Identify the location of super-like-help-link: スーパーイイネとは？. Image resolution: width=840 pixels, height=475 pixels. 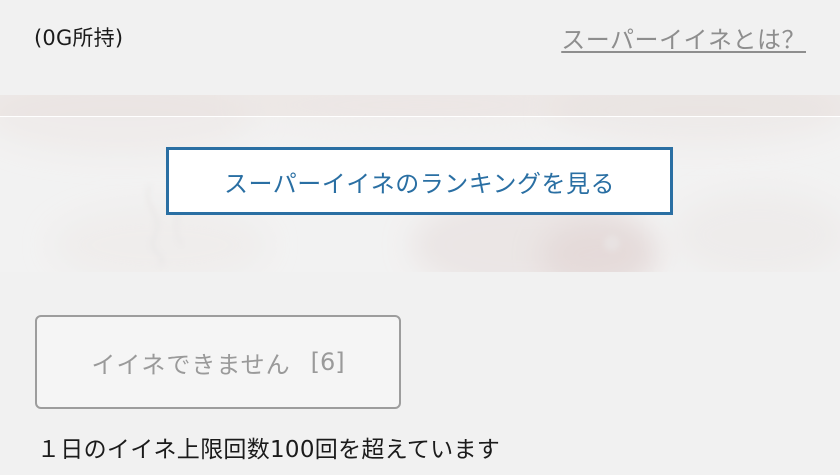
(683, 37).